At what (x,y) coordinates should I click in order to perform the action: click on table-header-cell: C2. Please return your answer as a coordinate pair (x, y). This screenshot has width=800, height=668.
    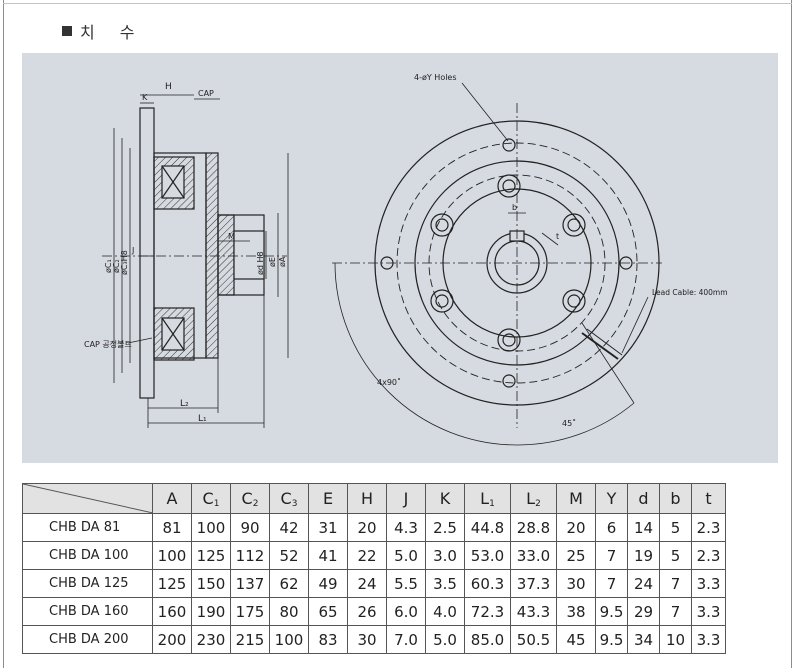
    Looking at the image, I should click on (250, 498).